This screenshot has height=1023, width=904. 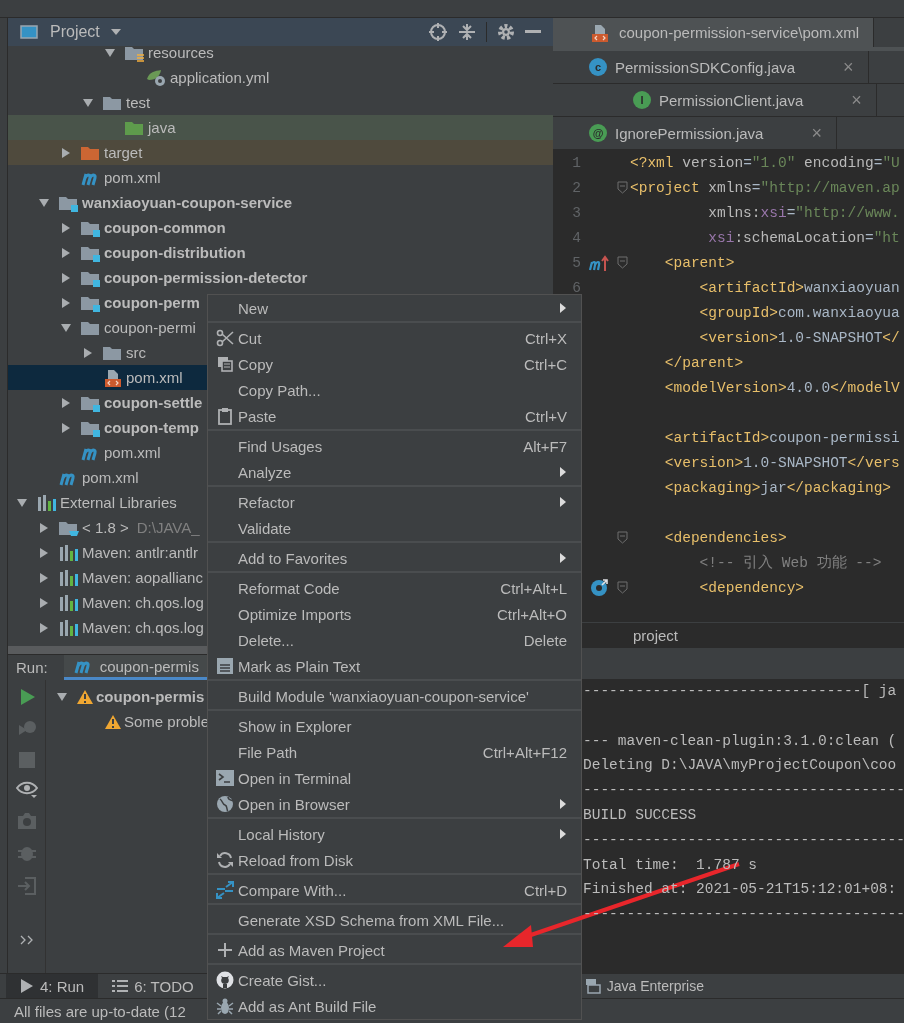 I want to click on tree-label: Maven: aopallianc, so click(x=142, y=577).